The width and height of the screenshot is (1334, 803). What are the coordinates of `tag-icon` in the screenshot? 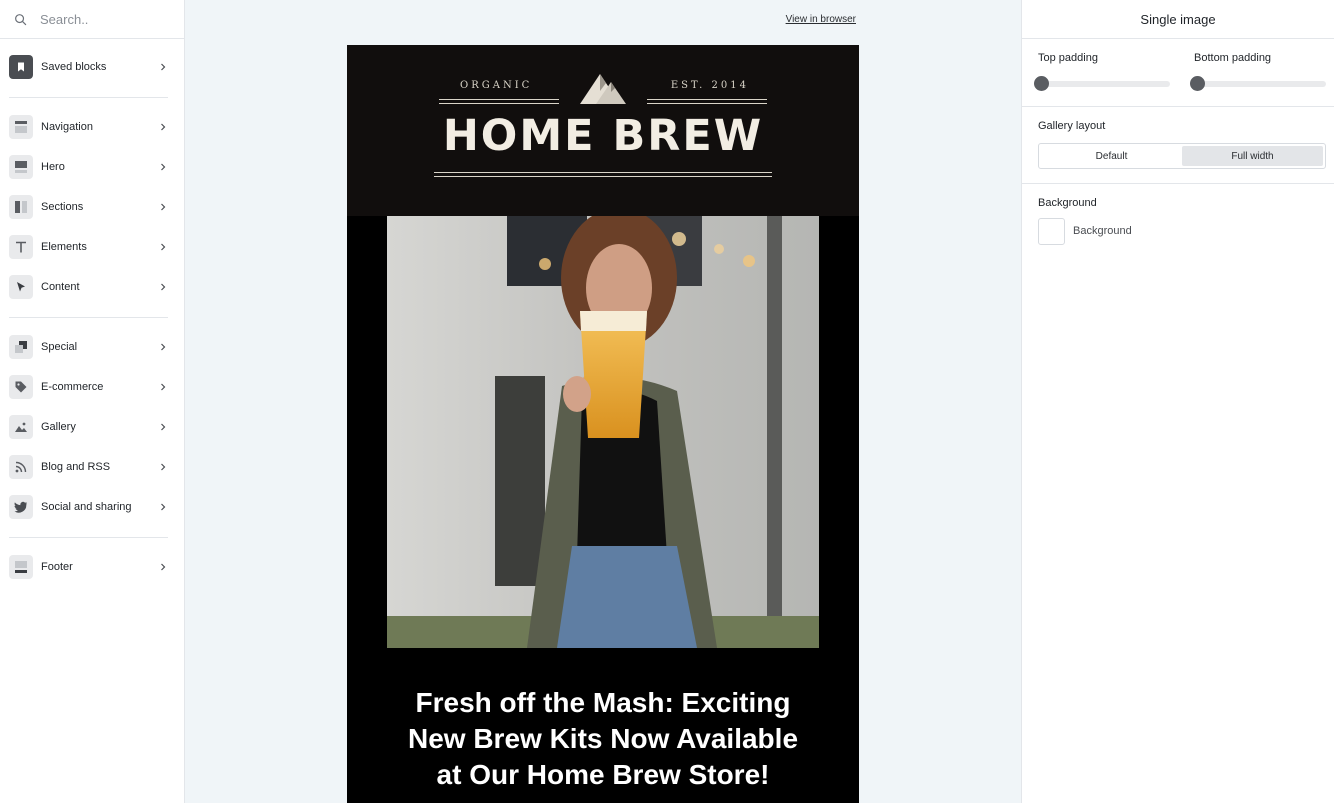 It's located at (21, 387).